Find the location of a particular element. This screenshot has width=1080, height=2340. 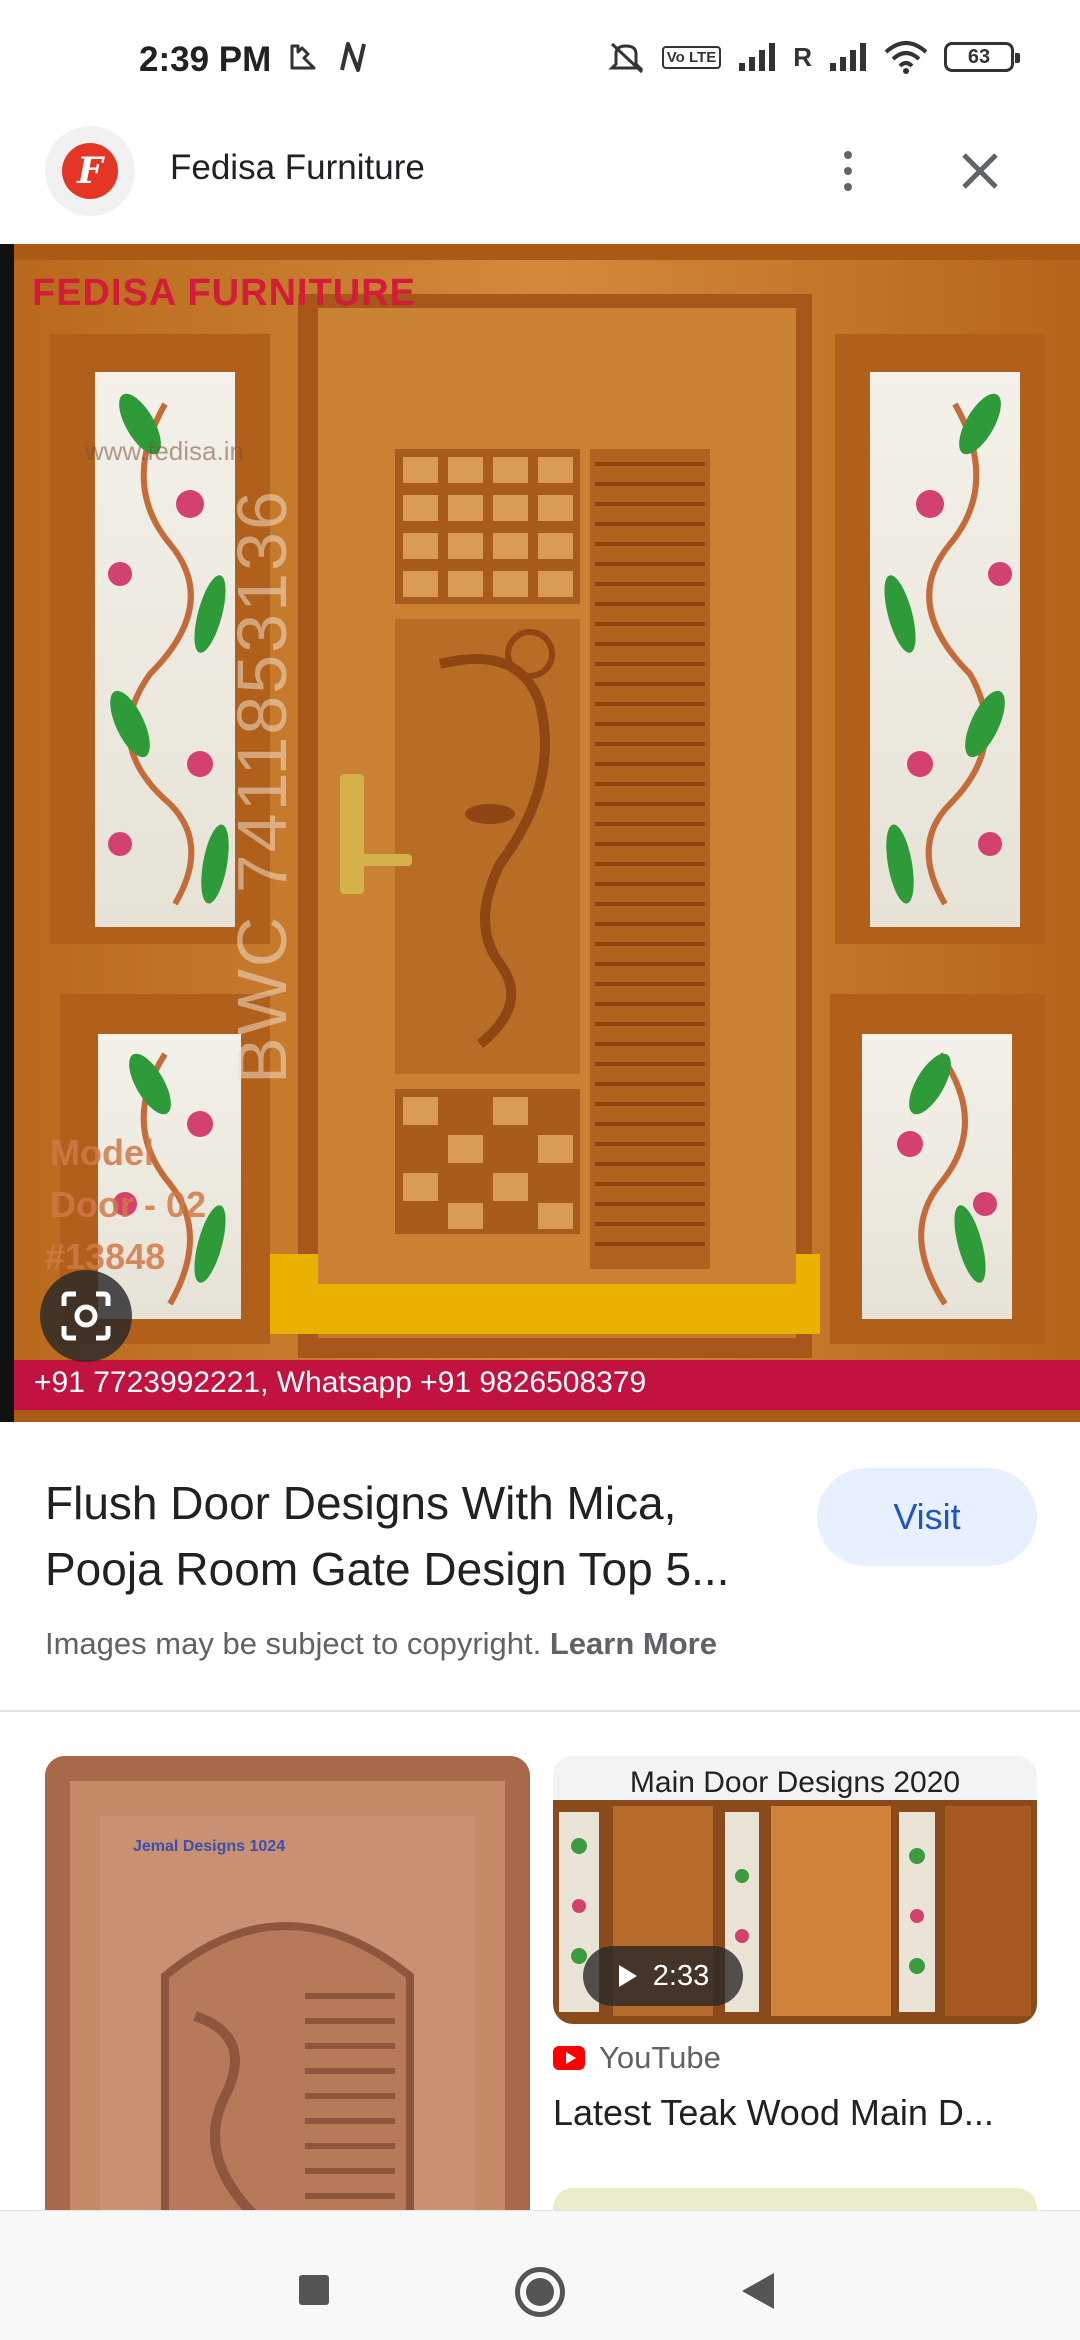

status-icons: Vo LTE R 63 is located at coordinates (814, 57).